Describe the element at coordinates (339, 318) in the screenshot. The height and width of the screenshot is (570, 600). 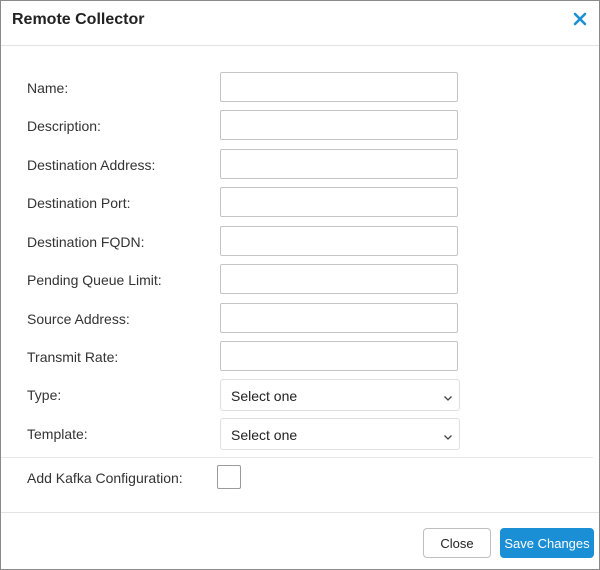
I see `source-address-input` at that location.